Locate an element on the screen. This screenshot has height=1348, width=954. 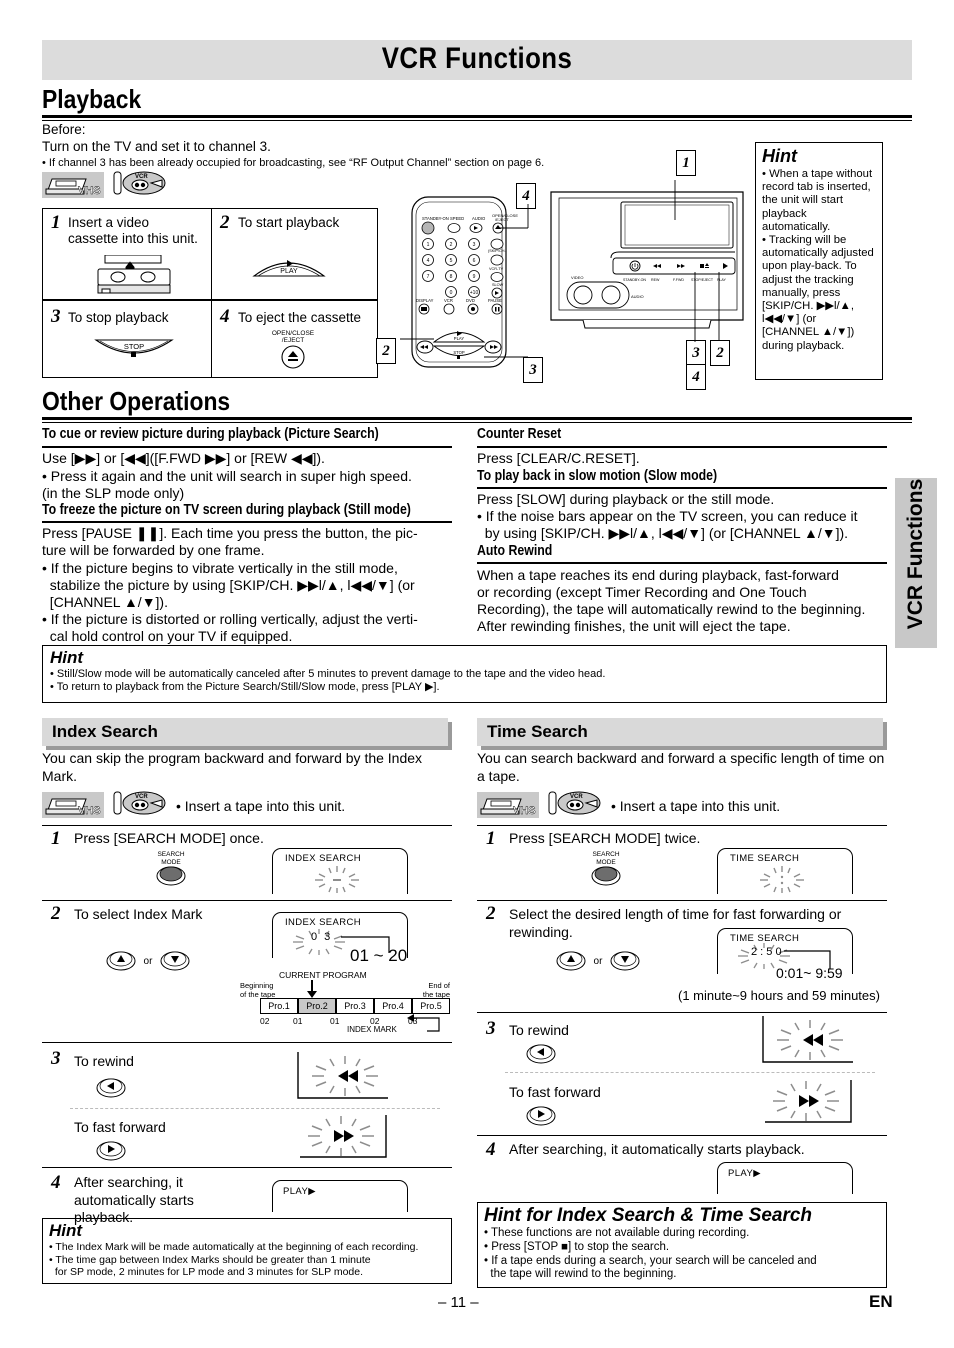
end-of-tape-label: End of the tape is located at coordinates (436, 990).